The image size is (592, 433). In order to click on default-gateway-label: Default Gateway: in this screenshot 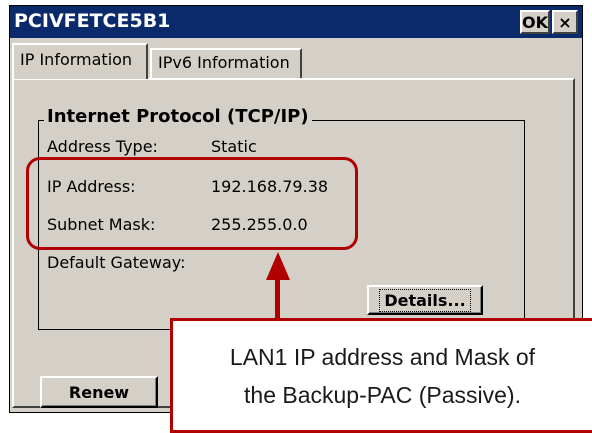, I will do `click(116, 262)`.